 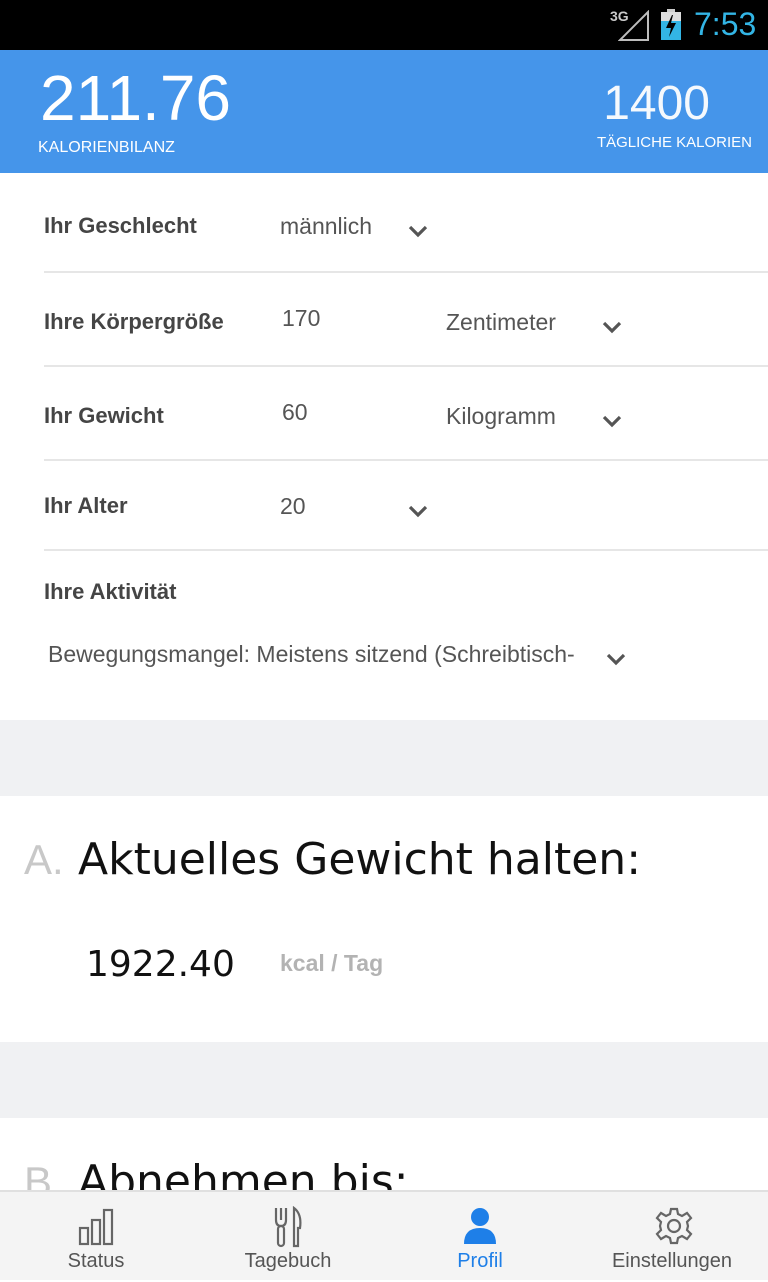 What do you see at coordinates (671, 24) in the screenshot?
I see `battery-charging-icon` at bounding box center [671, 24].